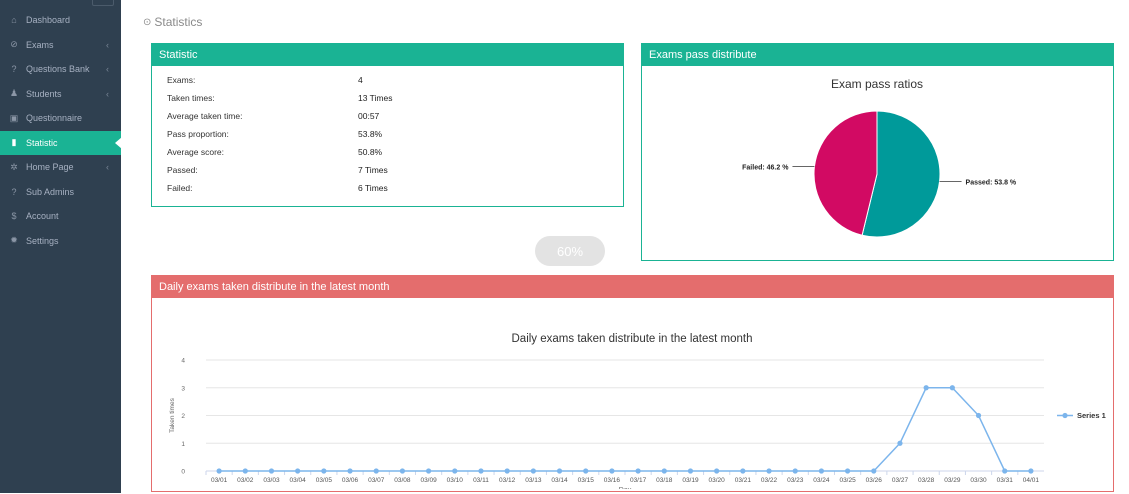 This screenshot has width=1129, height=494. What do you see at coordinates (183, 388) in the screenshot?
I see `y-tick-label: 3` at bounding box center [183, 388].